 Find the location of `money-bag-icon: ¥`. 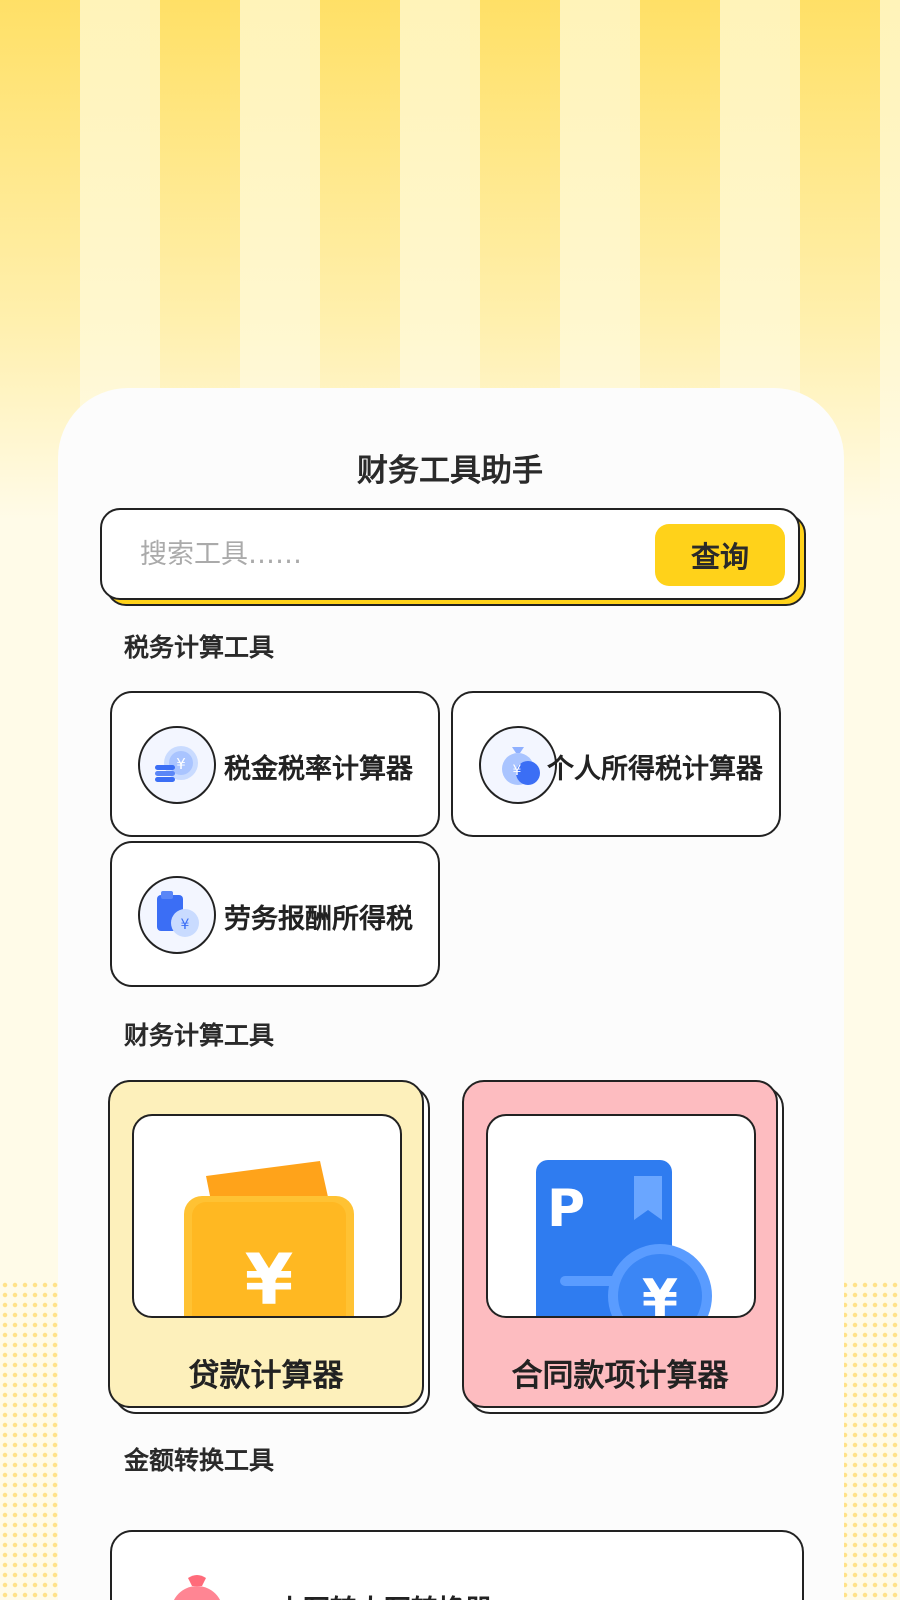

money-bag-icon: ¥ is located at coordinates (518, 765).